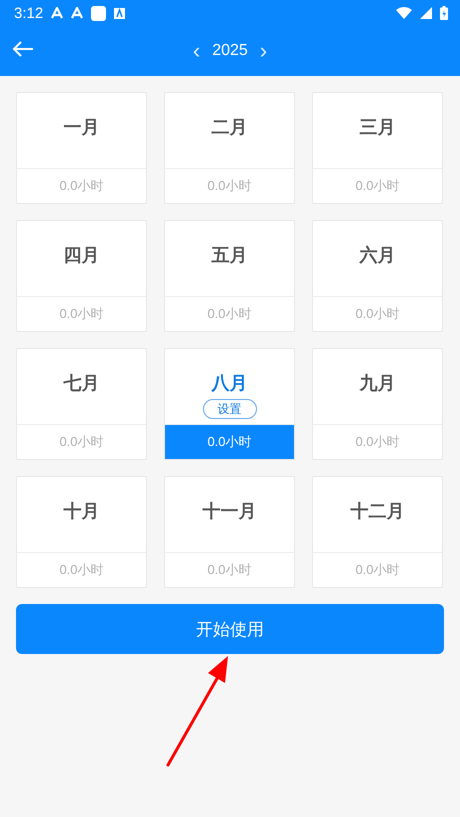 This screenshot has height=817, width=460. I want to click on month-card: 八月 设置 0.0小时, so click(229, 404).